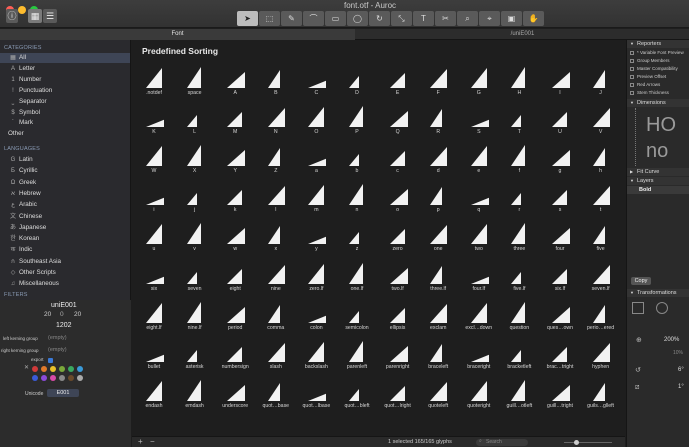  Describe the element at coordinates (645, 84) in the screenshot. I see `reporter-item: Red Arrows` at that location.